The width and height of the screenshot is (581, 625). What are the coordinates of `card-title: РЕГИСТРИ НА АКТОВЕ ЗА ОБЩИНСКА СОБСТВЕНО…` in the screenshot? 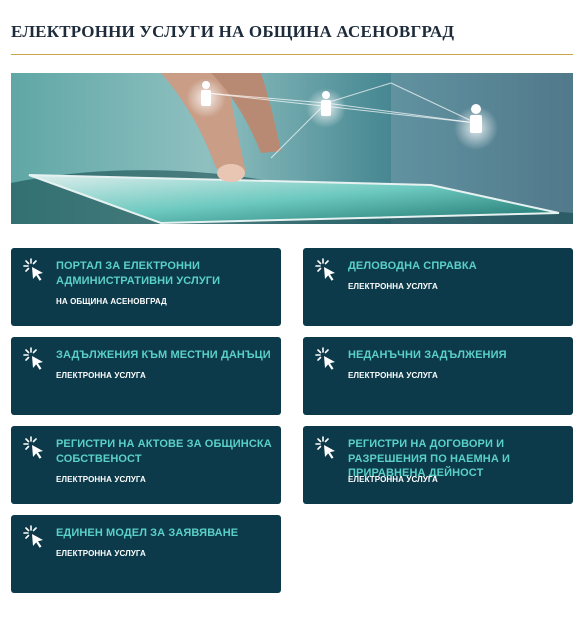 It's located at (164, 451).